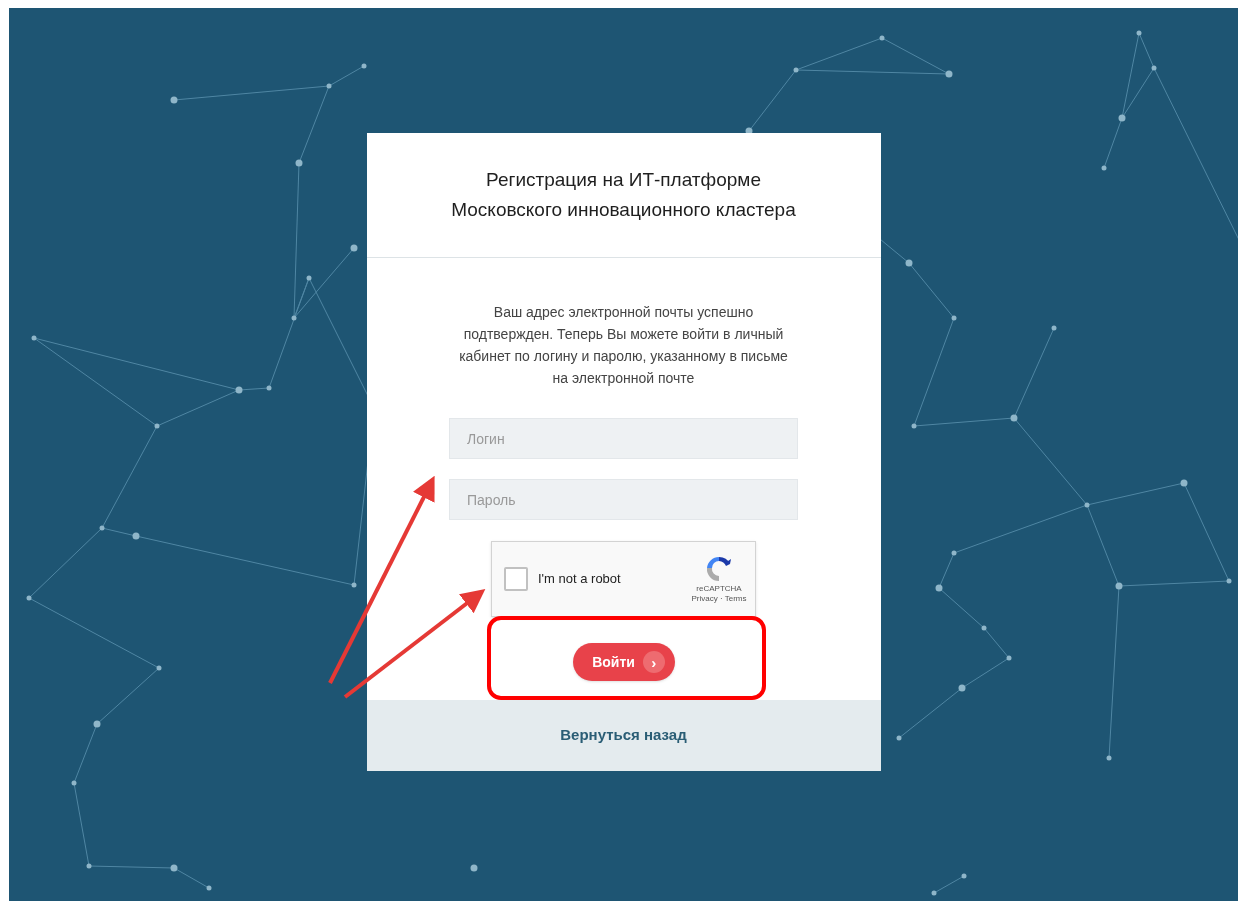  What do you see at coordinates (719, 569) in the screenshot?
I see `recaptcha-logo-icon` at bounding box center [719, 569].